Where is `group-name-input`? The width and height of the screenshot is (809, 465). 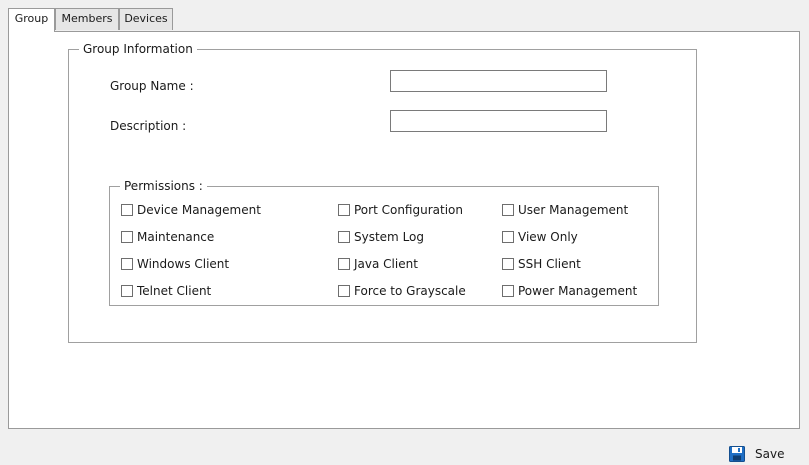
group-name-input is located at coordinates (498, 81).